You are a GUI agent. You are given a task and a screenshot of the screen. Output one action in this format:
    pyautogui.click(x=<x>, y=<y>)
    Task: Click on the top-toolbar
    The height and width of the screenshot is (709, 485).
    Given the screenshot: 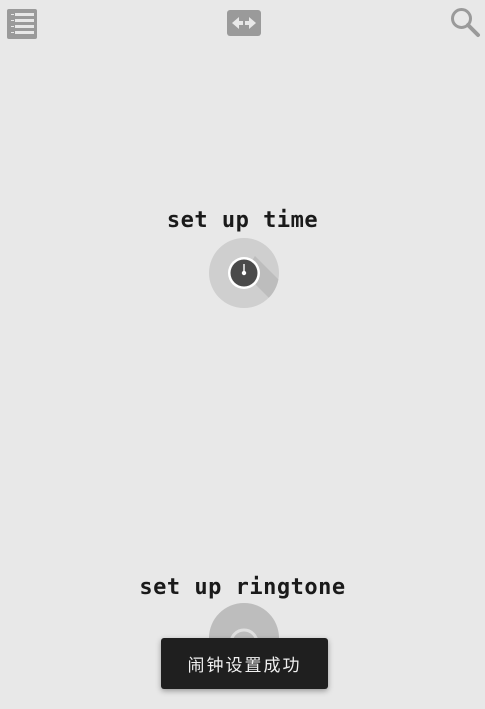 What is the action you would take?
    pyautogui.click(x=242, y=24)
    